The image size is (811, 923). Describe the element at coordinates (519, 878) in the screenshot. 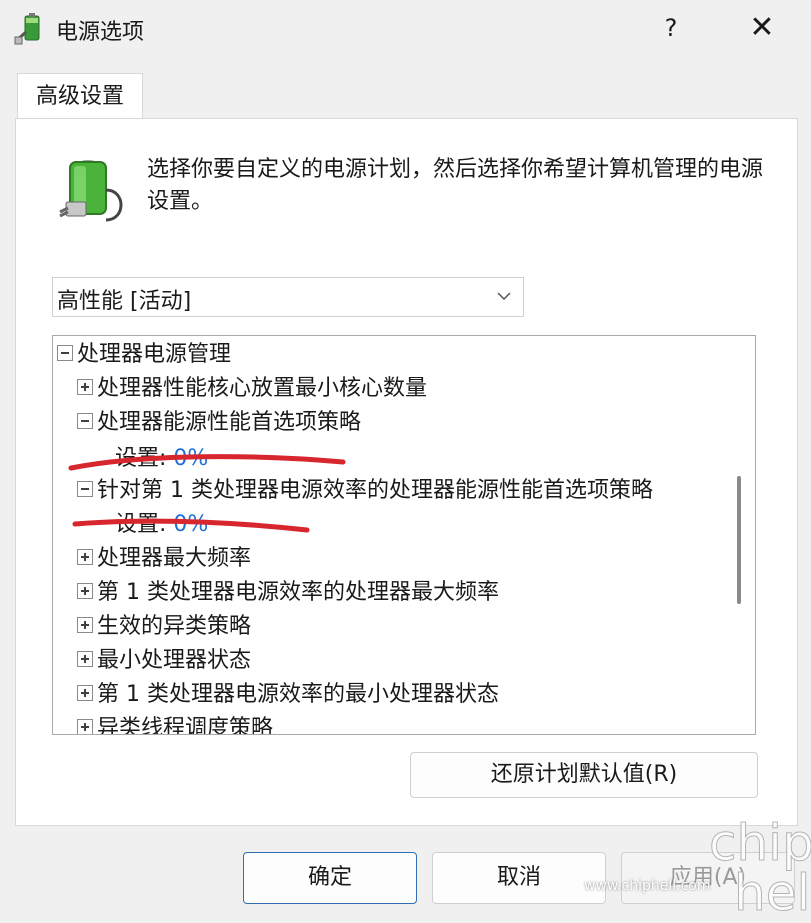

I see `cancel-button: 取消` at that location.